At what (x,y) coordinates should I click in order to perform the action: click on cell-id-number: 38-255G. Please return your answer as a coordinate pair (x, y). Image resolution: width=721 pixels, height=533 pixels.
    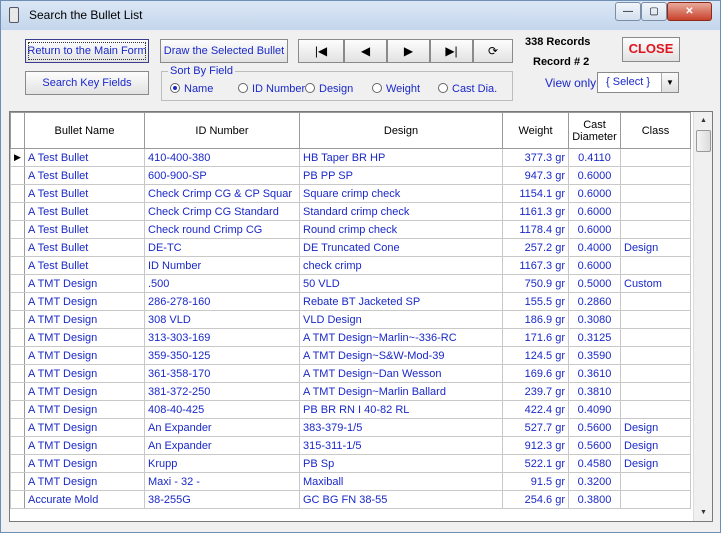
    Looking at the image, I should click on (222, 499).